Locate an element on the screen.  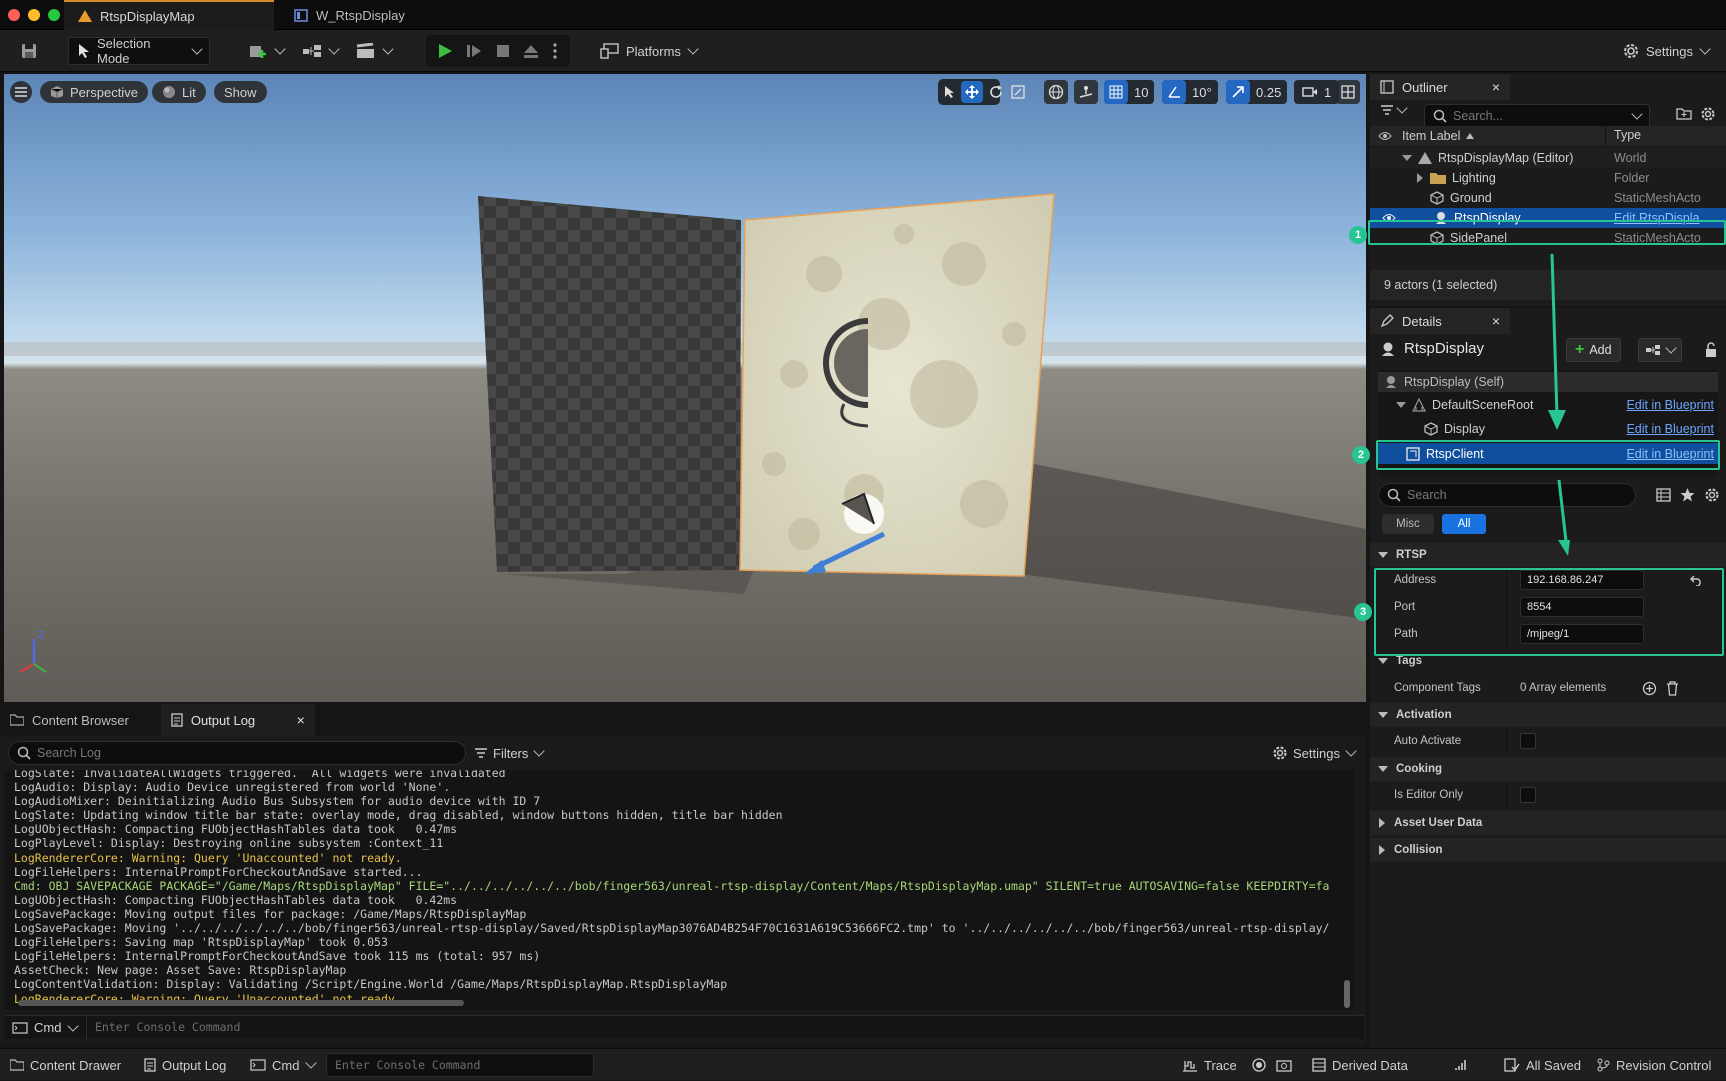
cinematics-button is located at coordinates (374, 51).